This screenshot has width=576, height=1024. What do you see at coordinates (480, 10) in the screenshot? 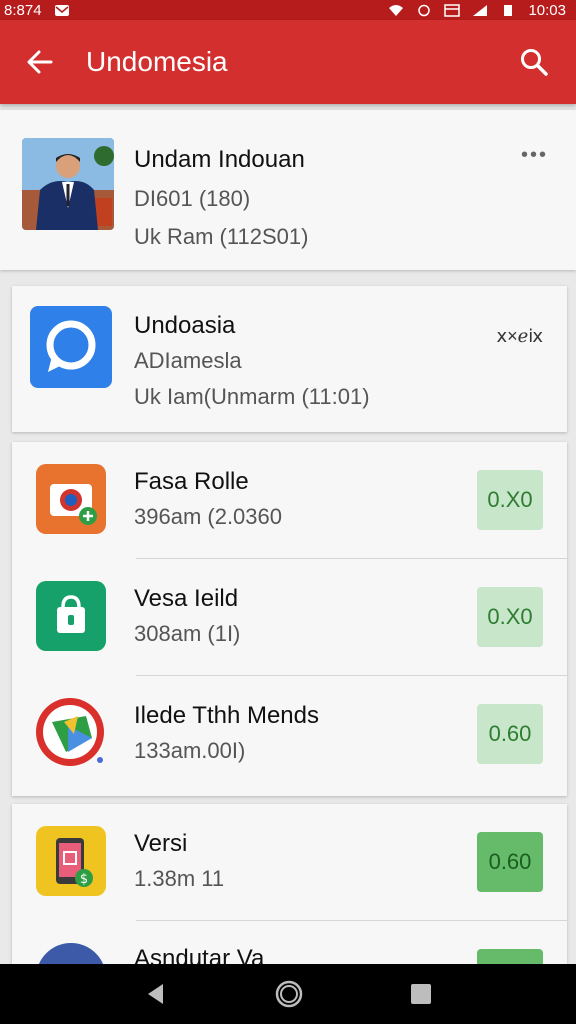
I see `signal-icon` at bounding box center [480, 10].